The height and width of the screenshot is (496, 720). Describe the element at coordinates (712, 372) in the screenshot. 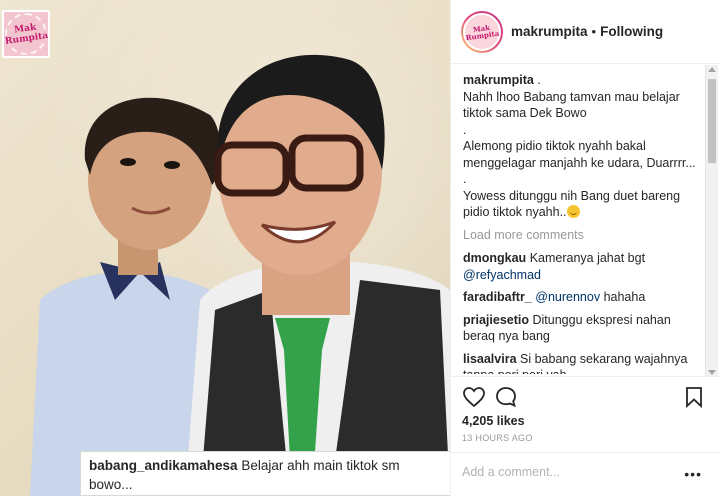

I see `scroll-down-arrow-icon` at that location.